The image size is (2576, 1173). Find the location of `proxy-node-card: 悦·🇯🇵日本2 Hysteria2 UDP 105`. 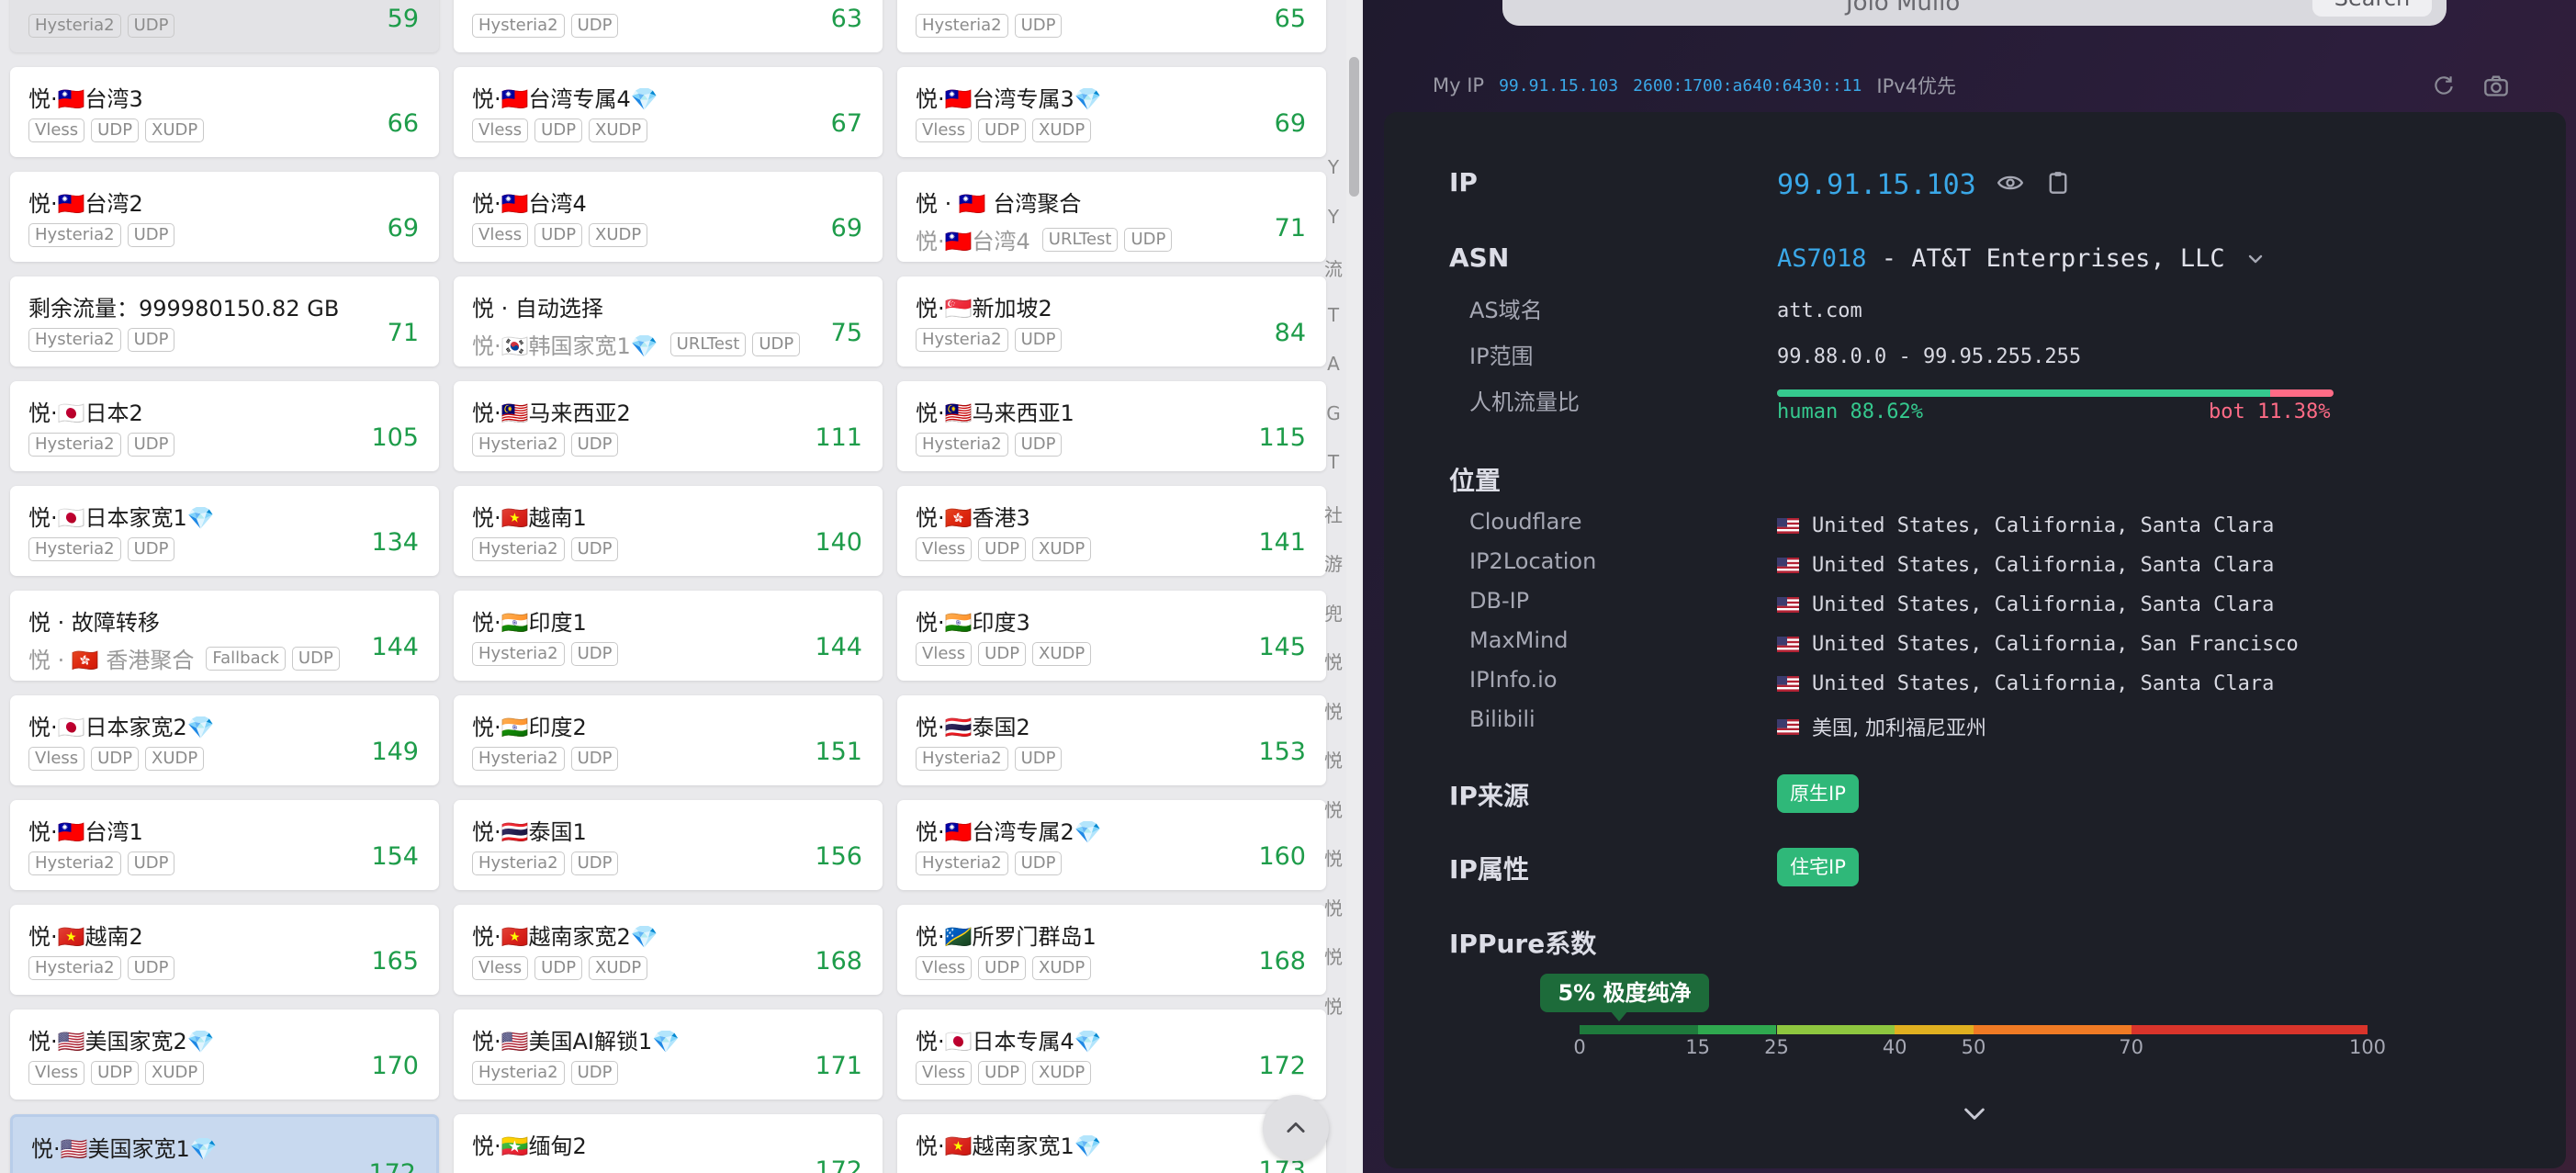

proxy-node-card: 悦·🇯🇵日本2 Hysteria2 UDP 105 is located at coordinates (224, 426).